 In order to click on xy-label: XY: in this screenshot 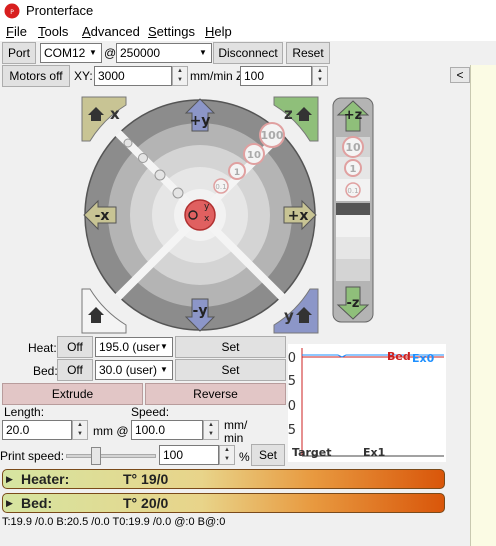, I will do `click(83, 76)`.